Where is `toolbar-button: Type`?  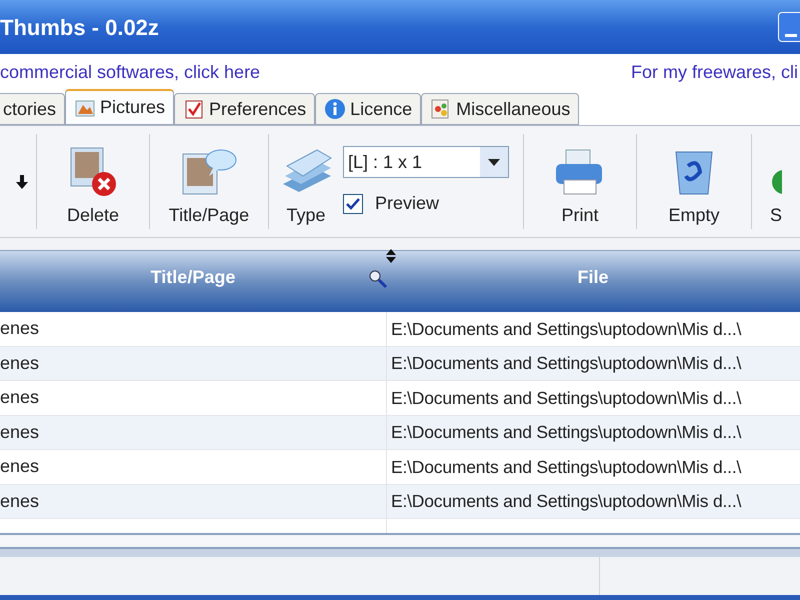
toolbar-button: Type is located at coordinates (306, 181).